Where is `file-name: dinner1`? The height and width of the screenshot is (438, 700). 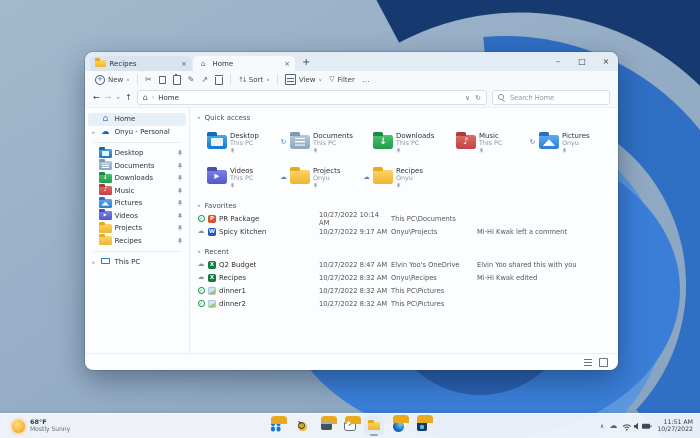
file-name: dinner1 is located at coordinates (232, 290).